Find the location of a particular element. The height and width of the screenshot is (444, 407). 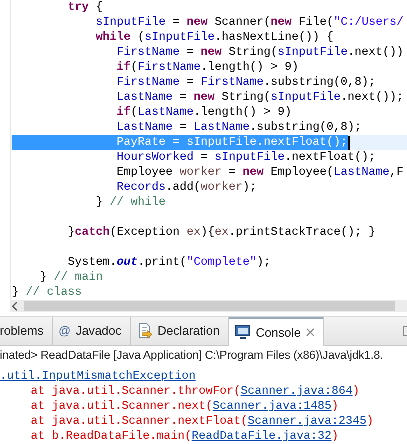

monitor-icon is located at coordinates (242, 332).